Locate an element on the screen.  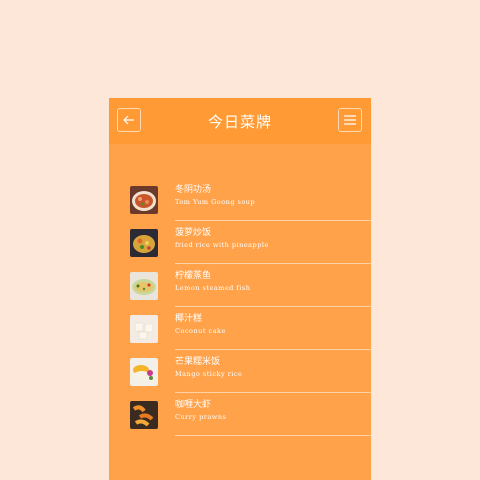
dish-name-en: Mango sticky rice is located at coordinates (209, 374).